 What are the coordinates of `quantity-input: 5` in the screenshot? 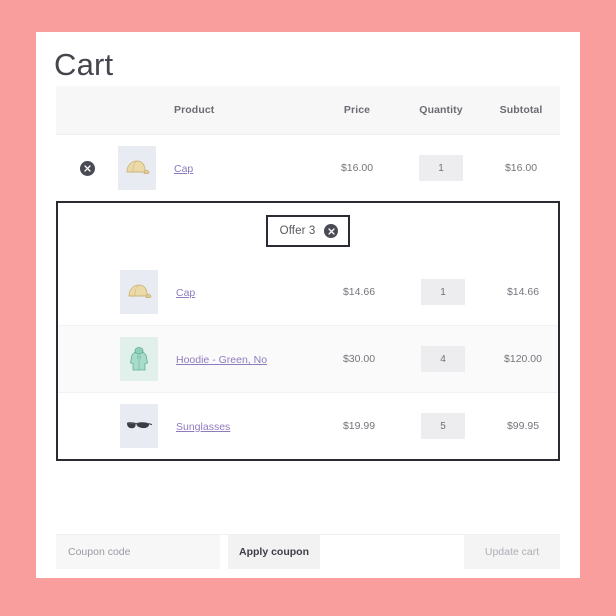 It's located at (443, 426).